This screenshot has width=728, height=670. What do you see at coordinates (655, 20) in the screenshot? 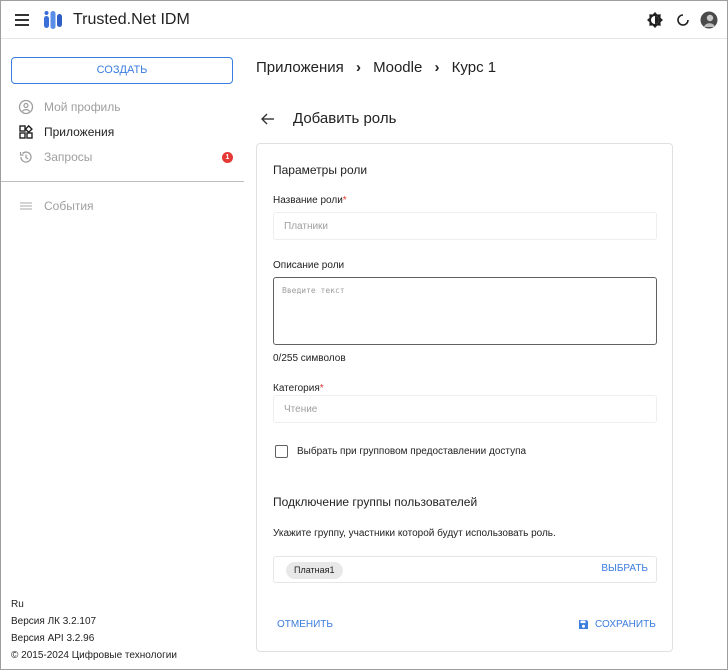
I see `brightness-icon` at bounding box center [655, 20].